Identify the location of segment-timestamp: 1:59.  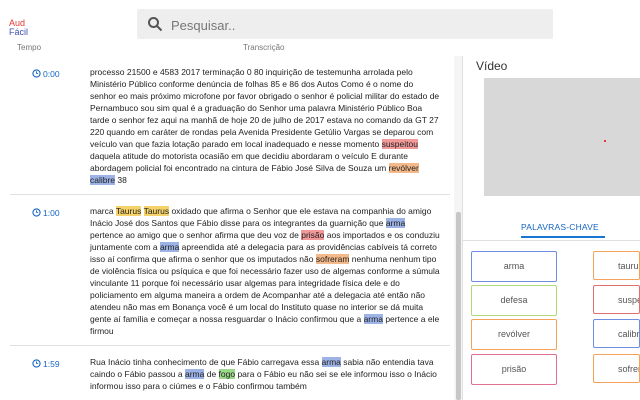
(46, 364).